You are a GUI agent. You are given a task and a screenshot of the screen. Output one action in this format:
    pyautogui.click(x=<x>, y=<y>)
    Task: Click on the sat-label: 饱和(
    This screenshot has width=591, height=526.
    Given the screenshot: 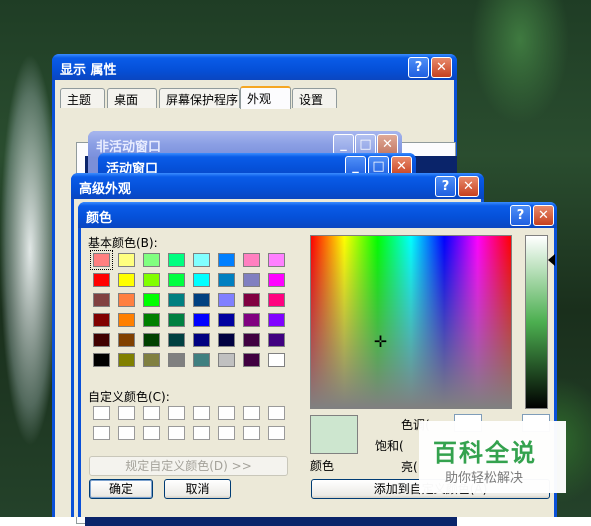 What is the action you would take?
    pyautogui.click(x=389, y=446)
    